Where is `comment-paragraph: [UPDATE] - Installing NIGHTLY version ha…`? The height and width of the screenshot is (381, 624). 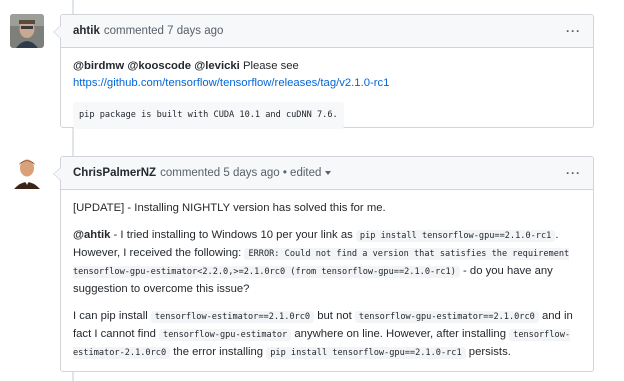 comment-paragraph: [UPDATE] - Installing NIGHTLY version ha… is located at coordinates (229, 208).